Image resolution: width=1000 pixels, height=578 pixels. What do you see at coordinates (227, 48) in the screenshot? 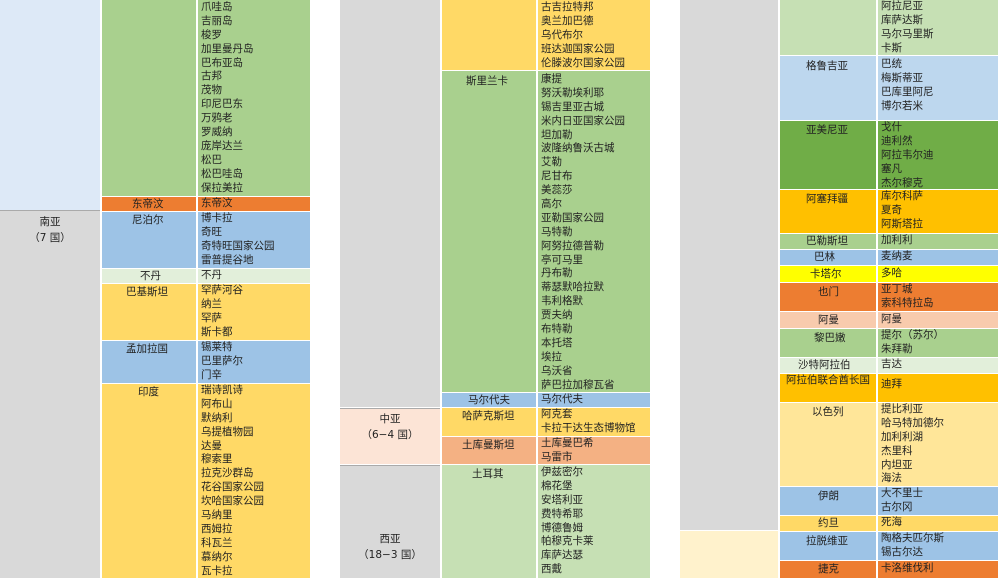
I see `site-name: 加里曼丹岛` at bounding box center [227, 48].